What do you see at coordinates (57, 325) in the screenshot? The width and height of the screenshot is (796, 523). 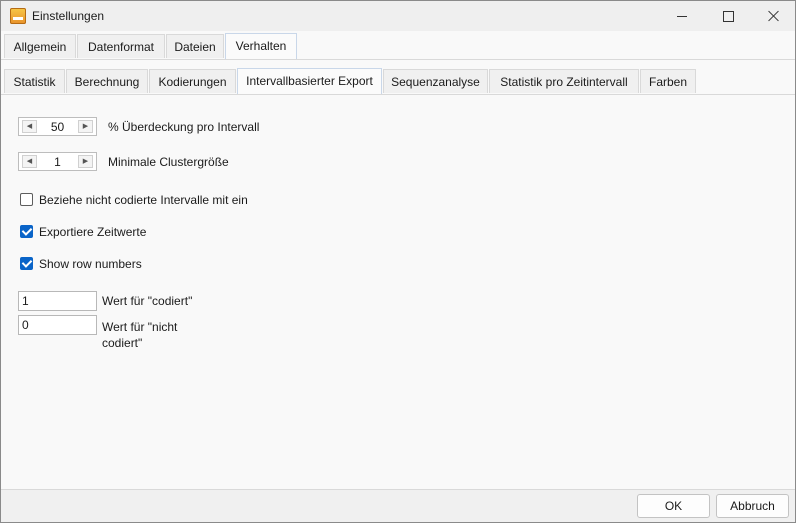 I see `uncoded-value-input: 0` at bounding box center [57, 325].